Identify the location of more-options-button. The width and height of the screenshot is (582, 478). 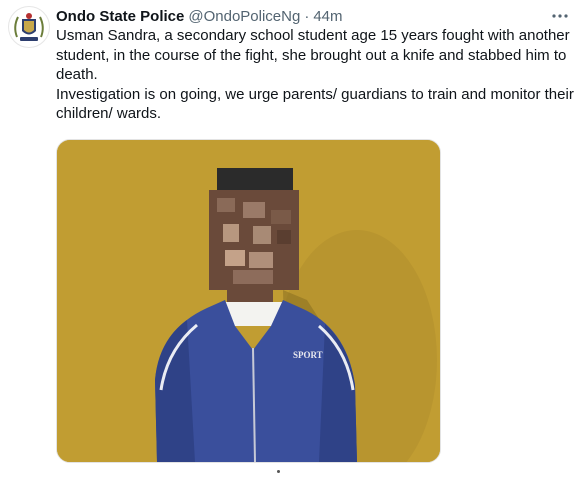
(560, 16).